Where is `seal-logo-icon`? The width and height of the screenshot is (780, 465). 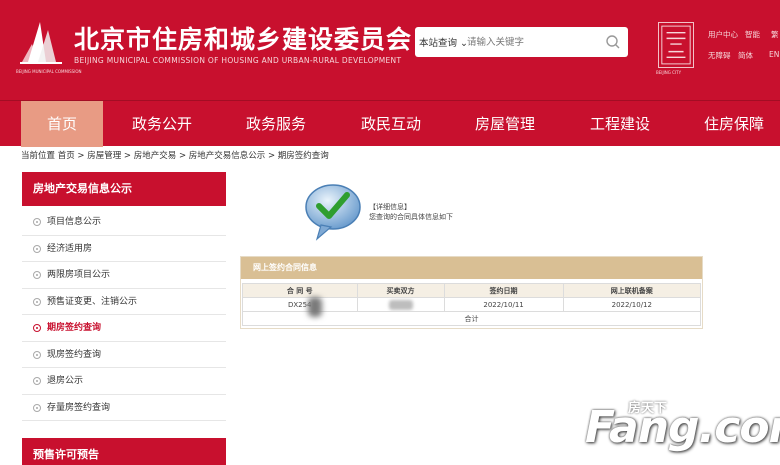 seal-logo-icon is located at coordinates (676, 45).